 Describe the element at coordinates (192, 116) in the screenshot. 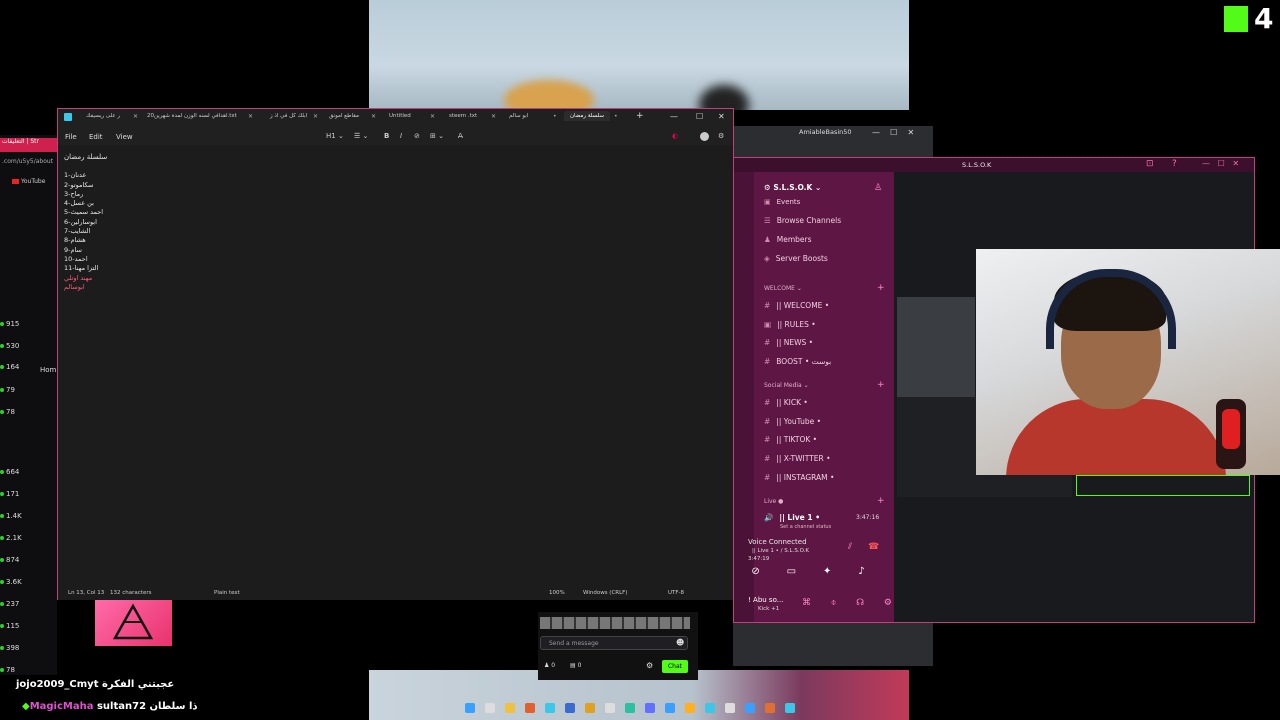

I see `tab-2: 20اهدافي لسنه الوزن لمدة شهرين.txt` at that location.